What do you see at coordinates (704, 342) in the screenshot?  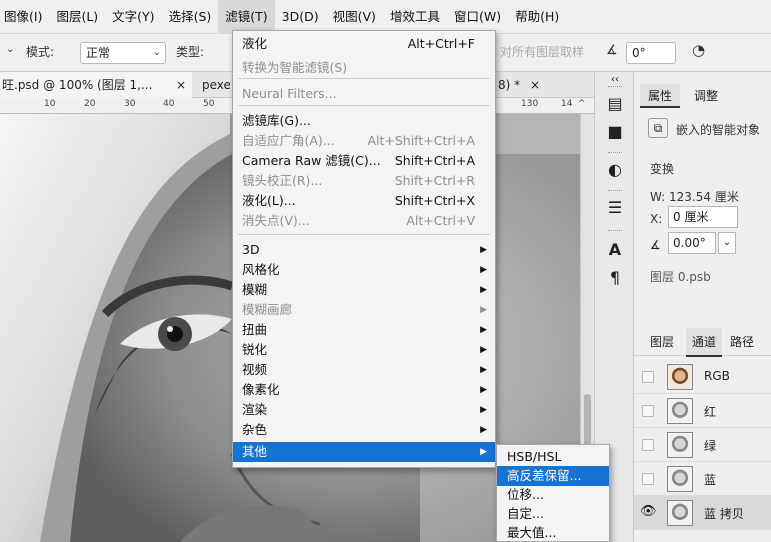 I see `tab-channels: 通道` at bounding box center [704, 342].